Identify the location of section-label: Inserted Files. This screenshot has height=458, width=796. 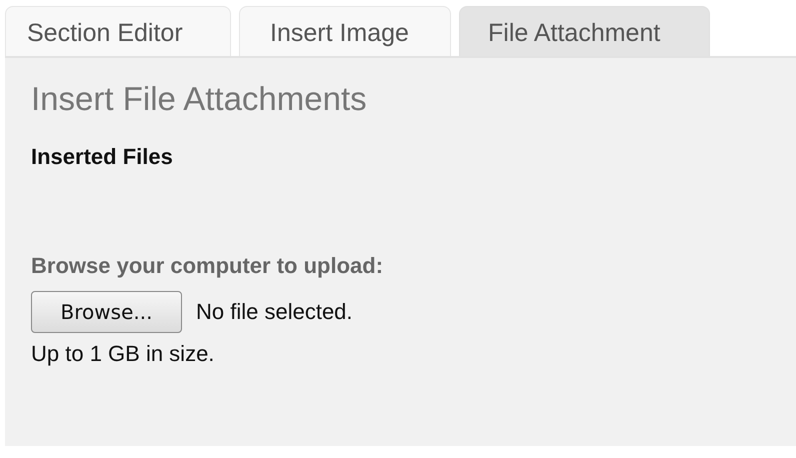
(102, 157).